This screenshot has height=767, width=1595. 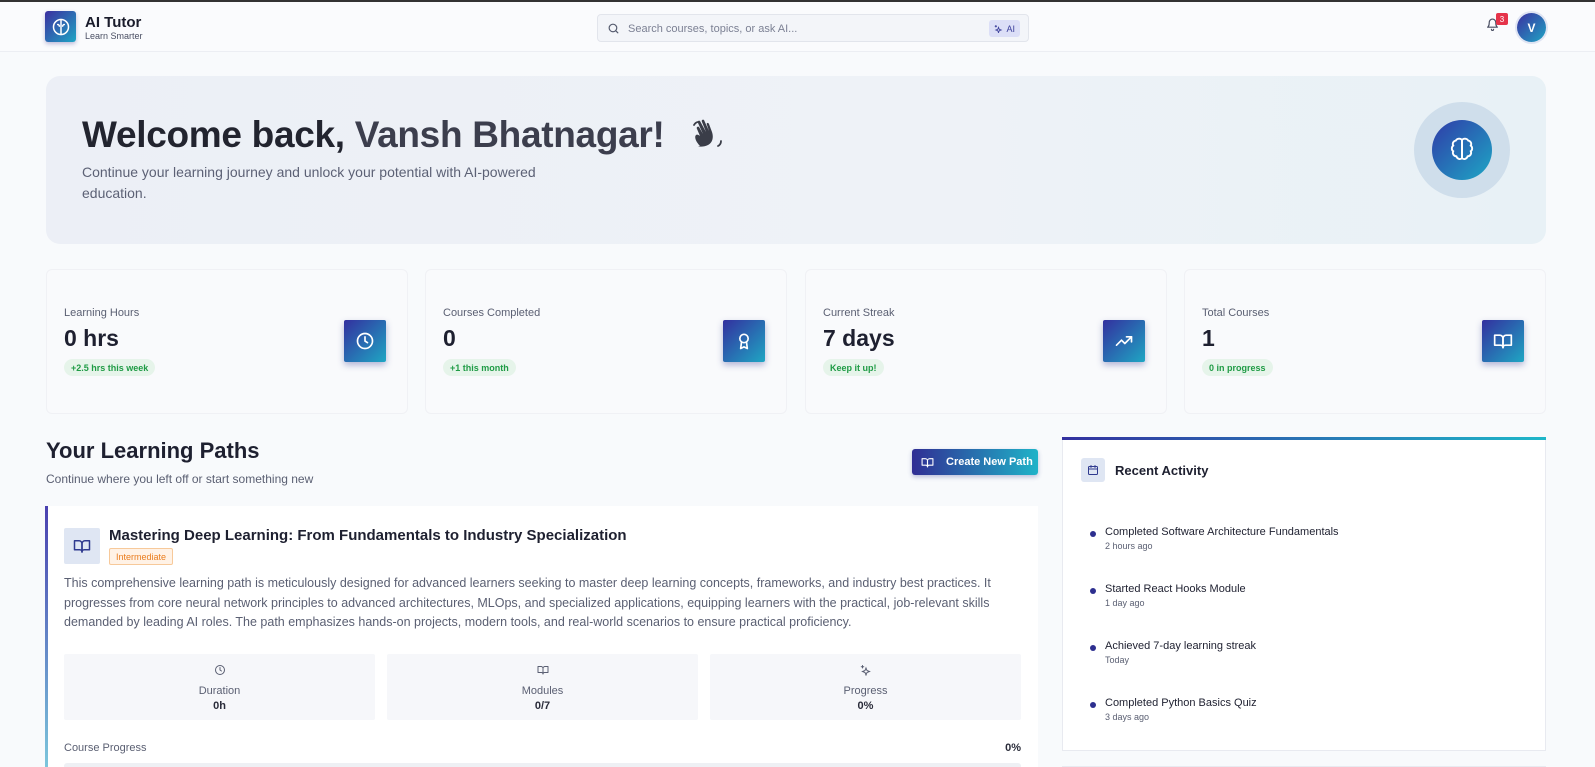 What do you see at coordinates (1181, 646) in the screenshot?
I see `activity-text: Achieved 7-day learning streak` at bounding box center [1181, 646].